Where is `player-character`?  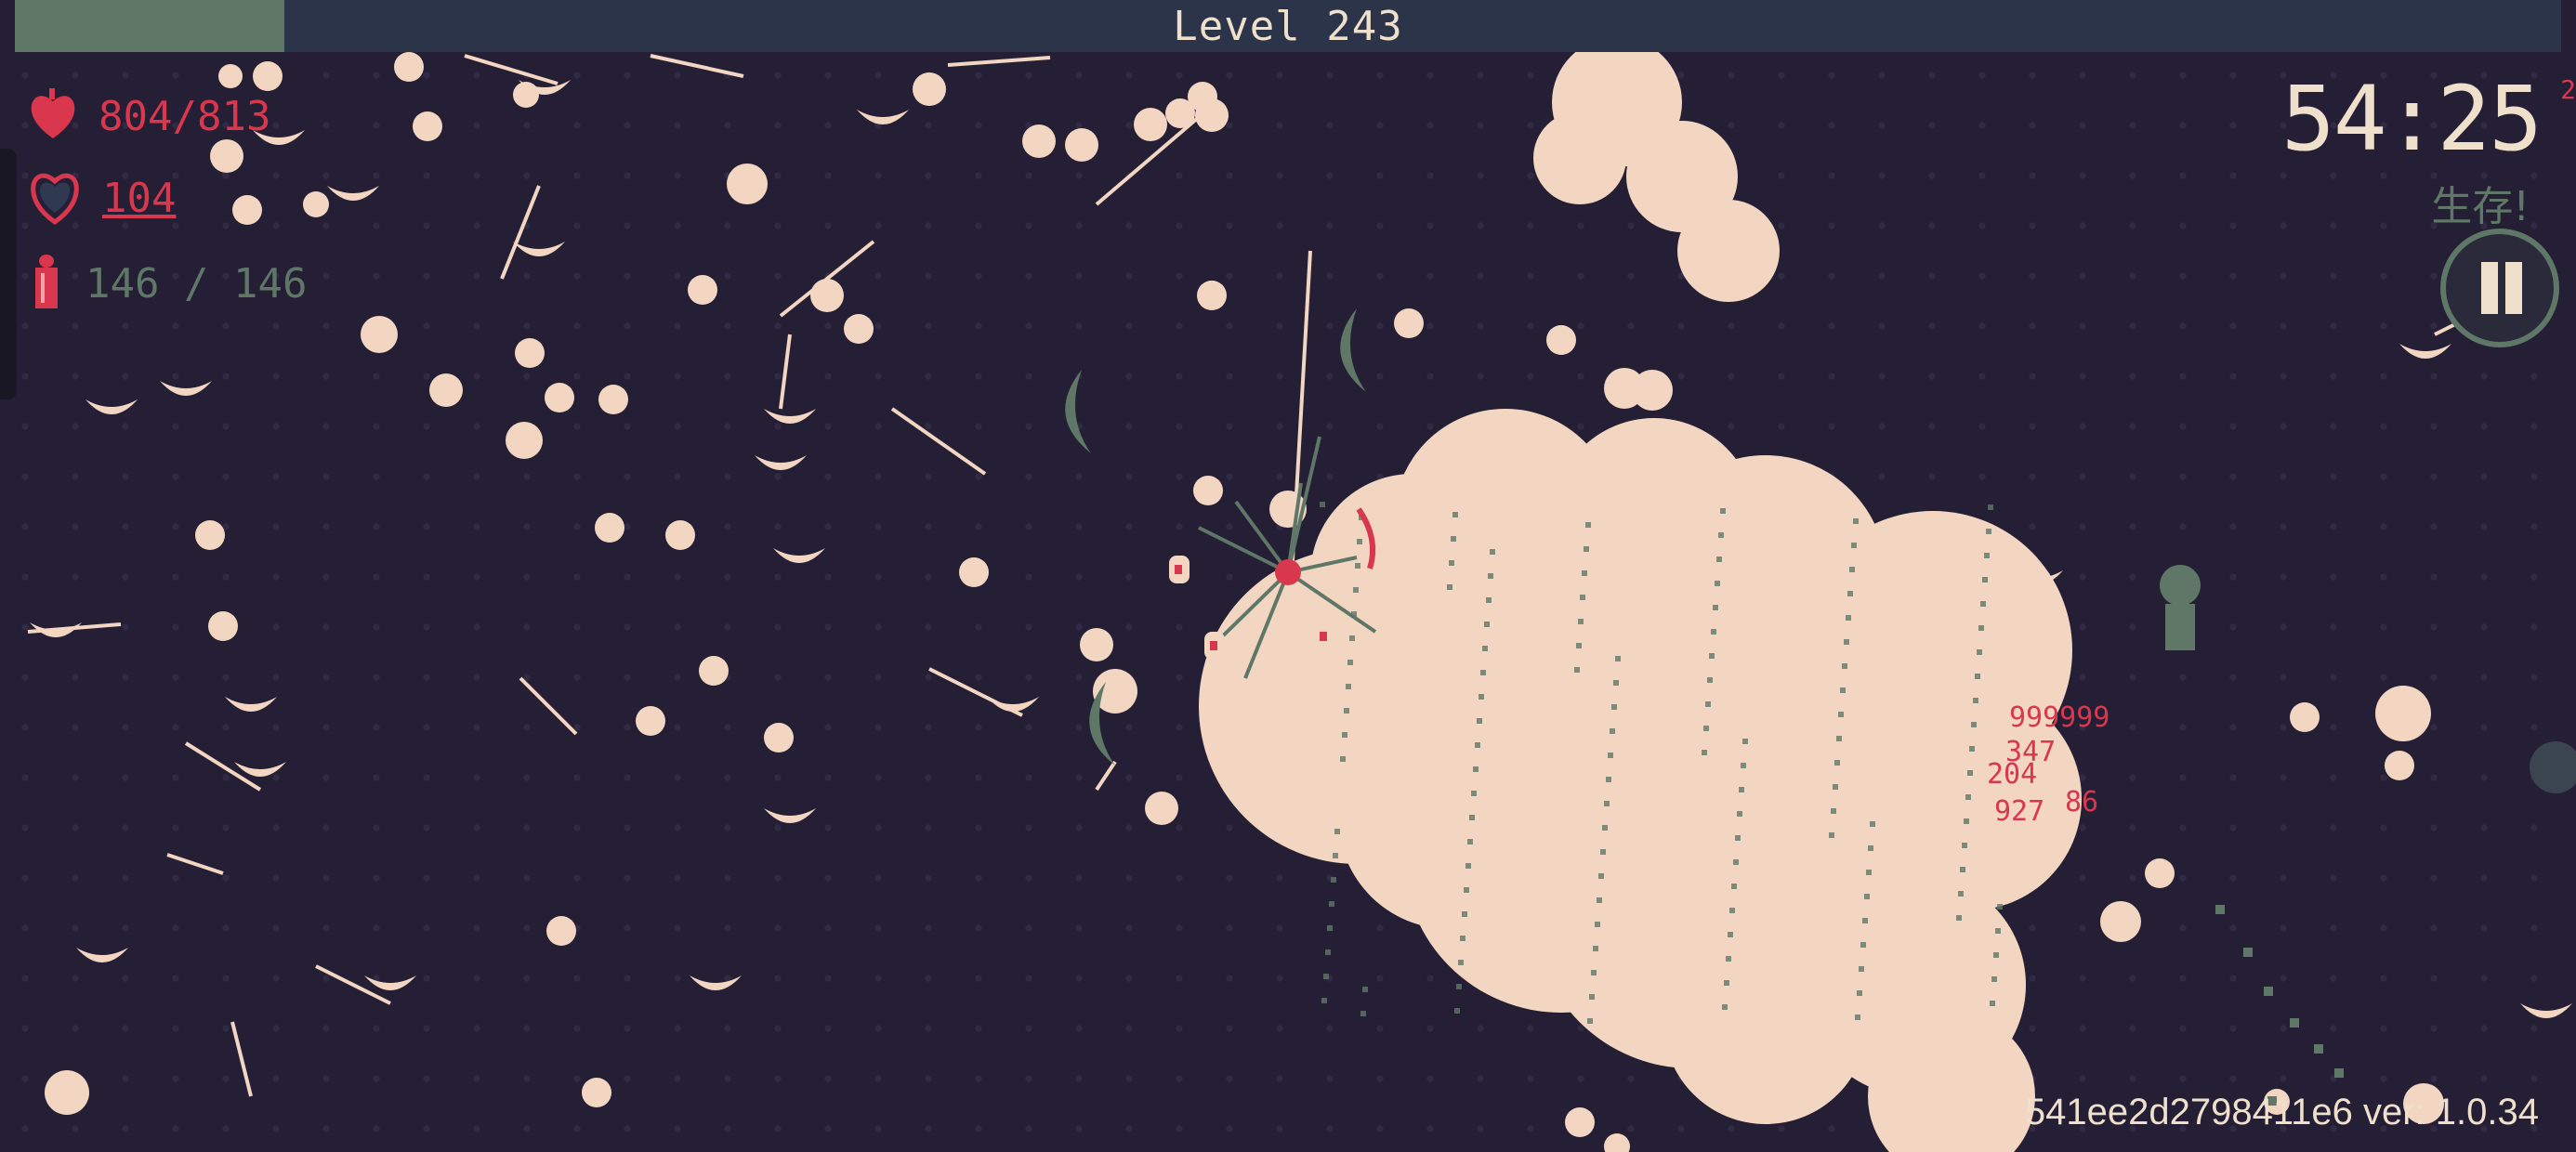 player-character is located at coordinates (1288, 572).